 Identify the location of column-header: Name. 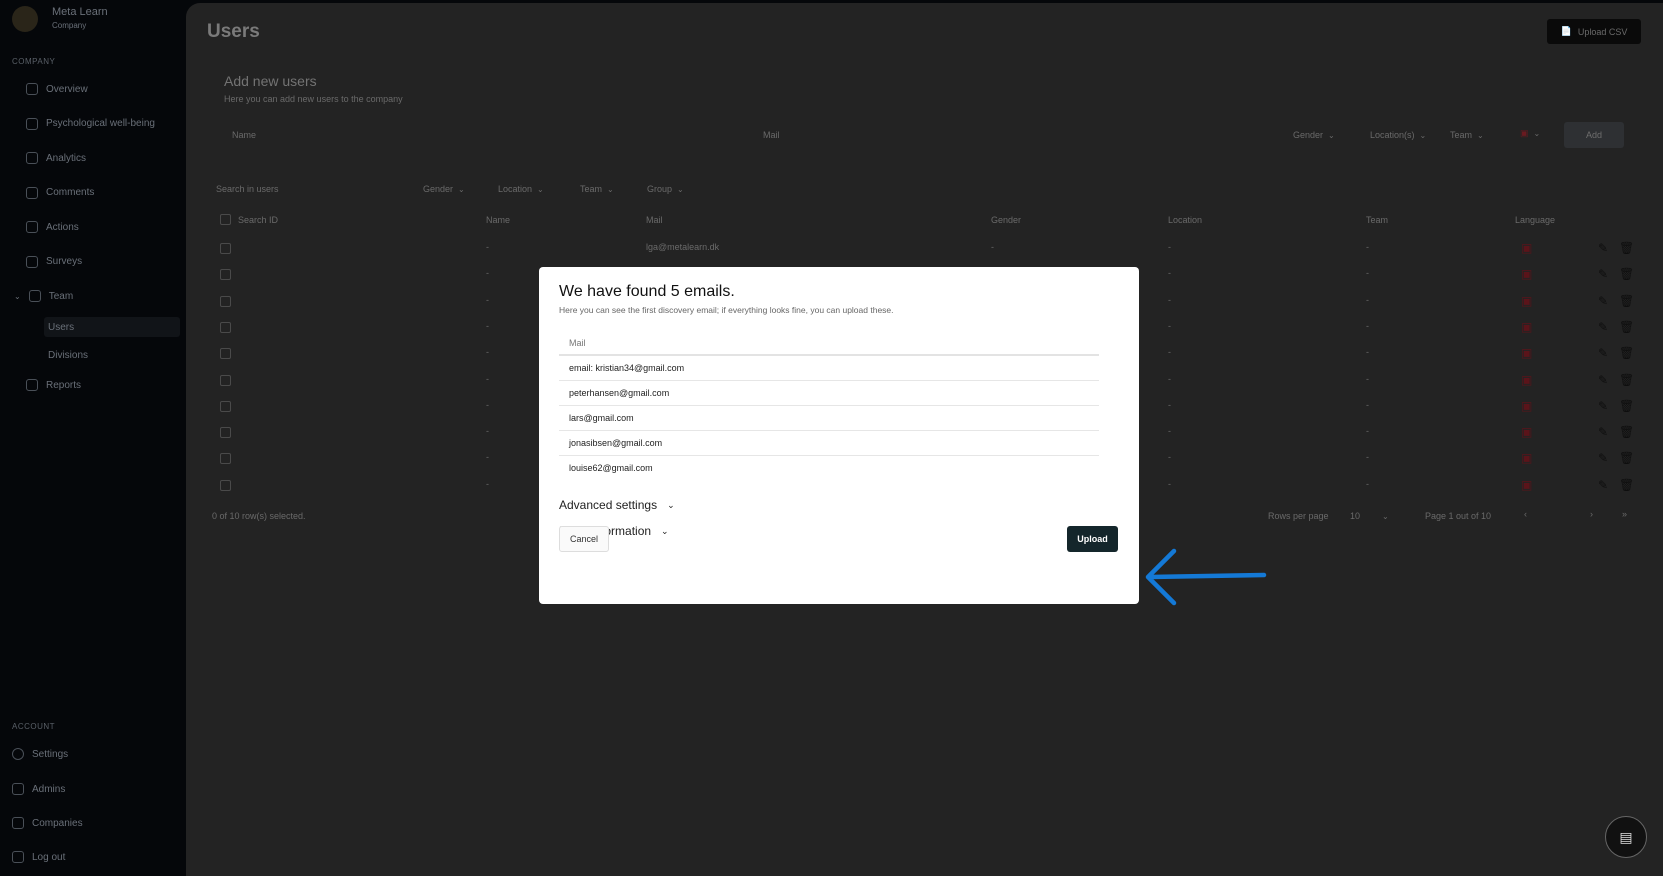
(498, 220).